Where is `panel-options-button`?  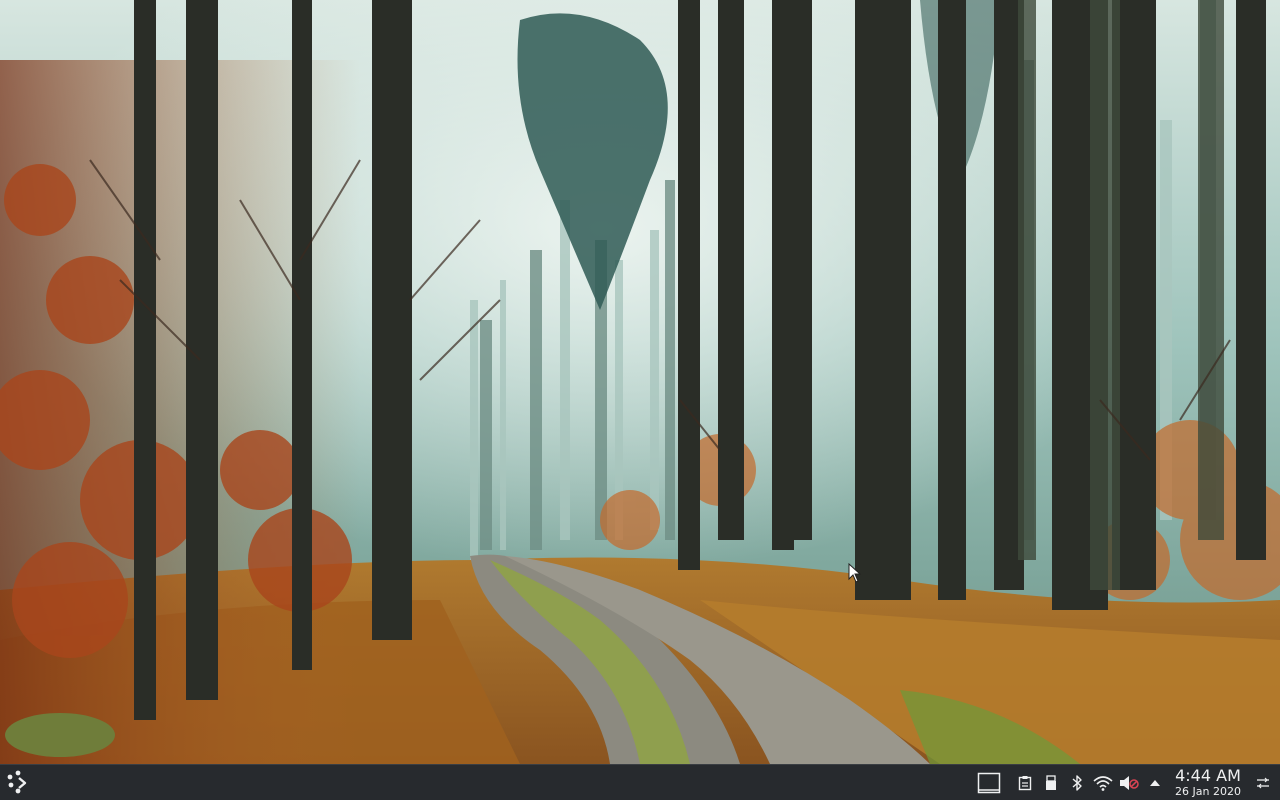 panel-options-button is located at coordinates (1263, 783).